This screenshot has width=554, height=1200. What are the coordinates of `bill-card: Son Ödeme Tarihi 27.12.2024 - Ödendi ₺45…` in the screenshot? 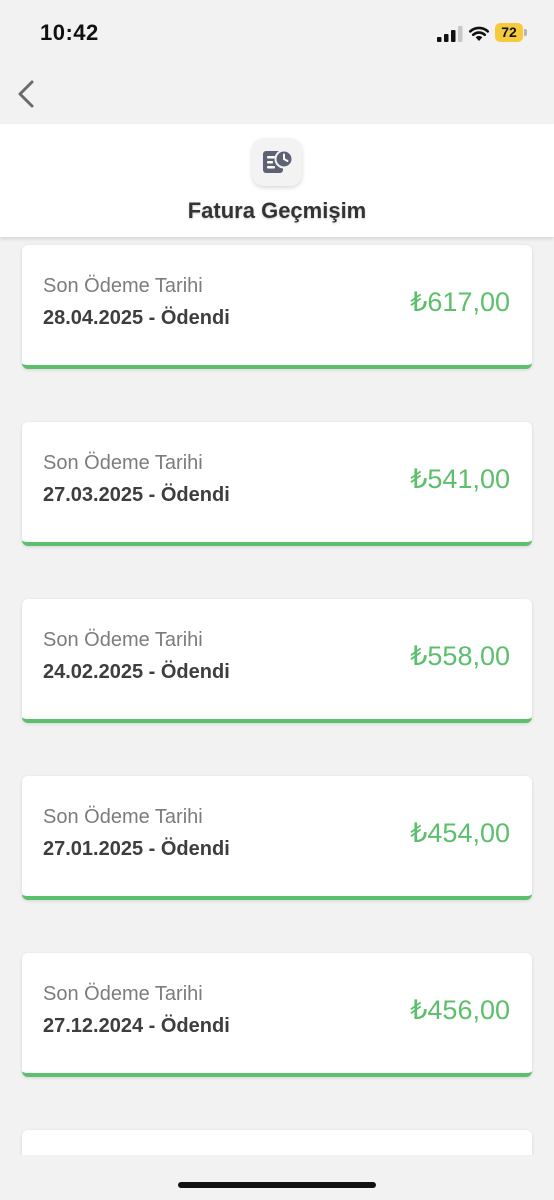 It's located at (277, 1015).